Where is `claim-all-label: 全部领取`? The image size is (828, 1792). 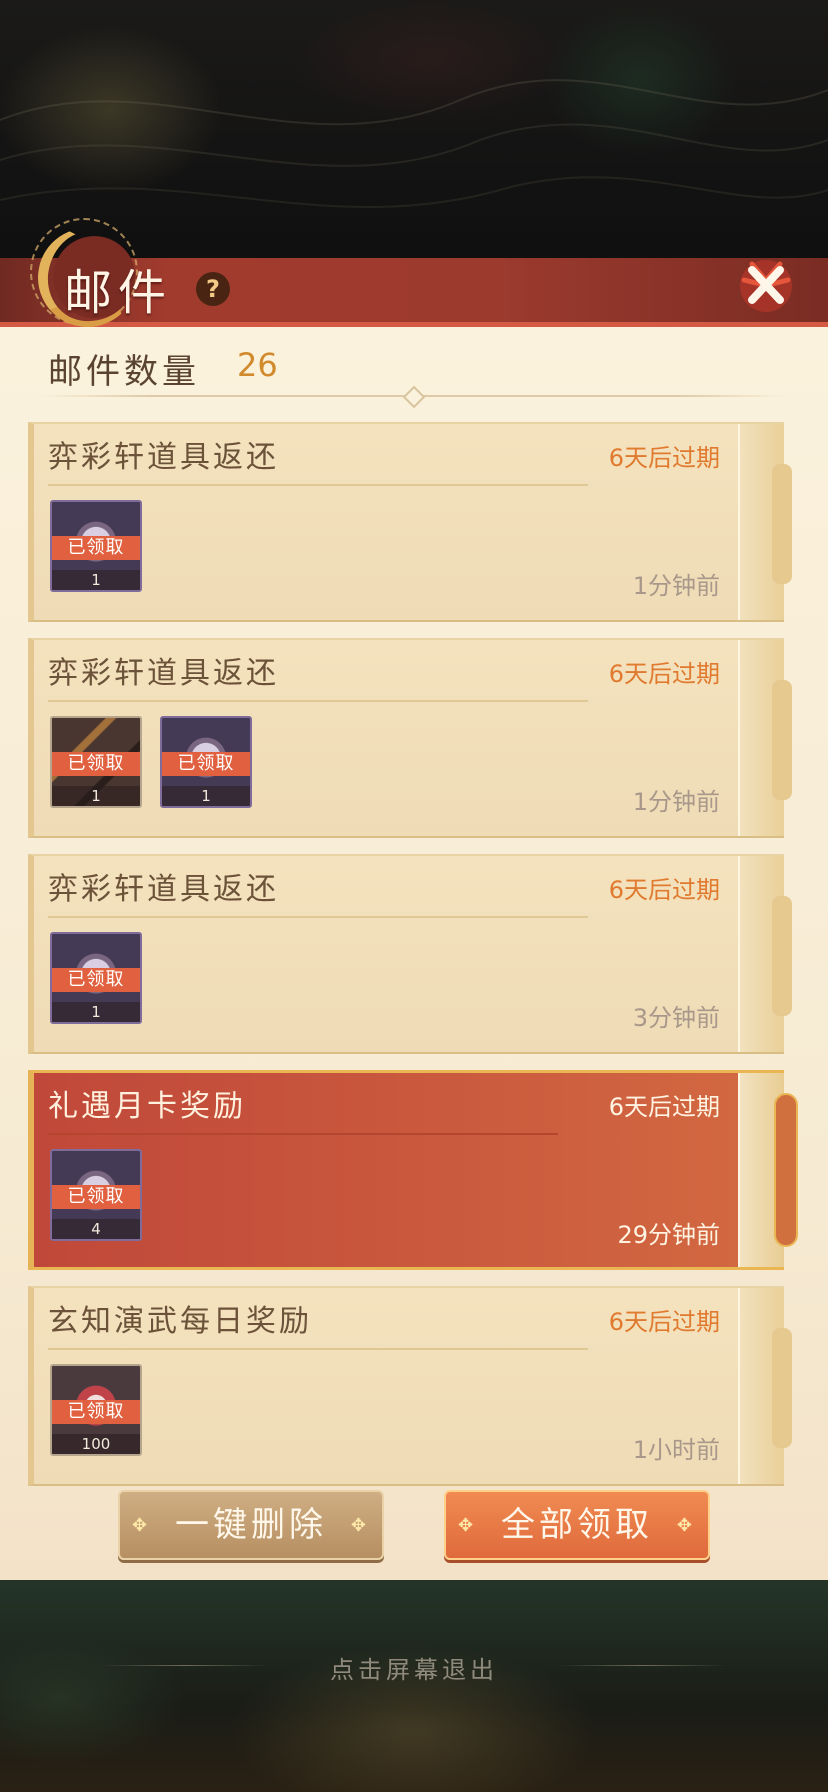
claim-all-label: 全部领取 is located at coordinates (577, 1525).